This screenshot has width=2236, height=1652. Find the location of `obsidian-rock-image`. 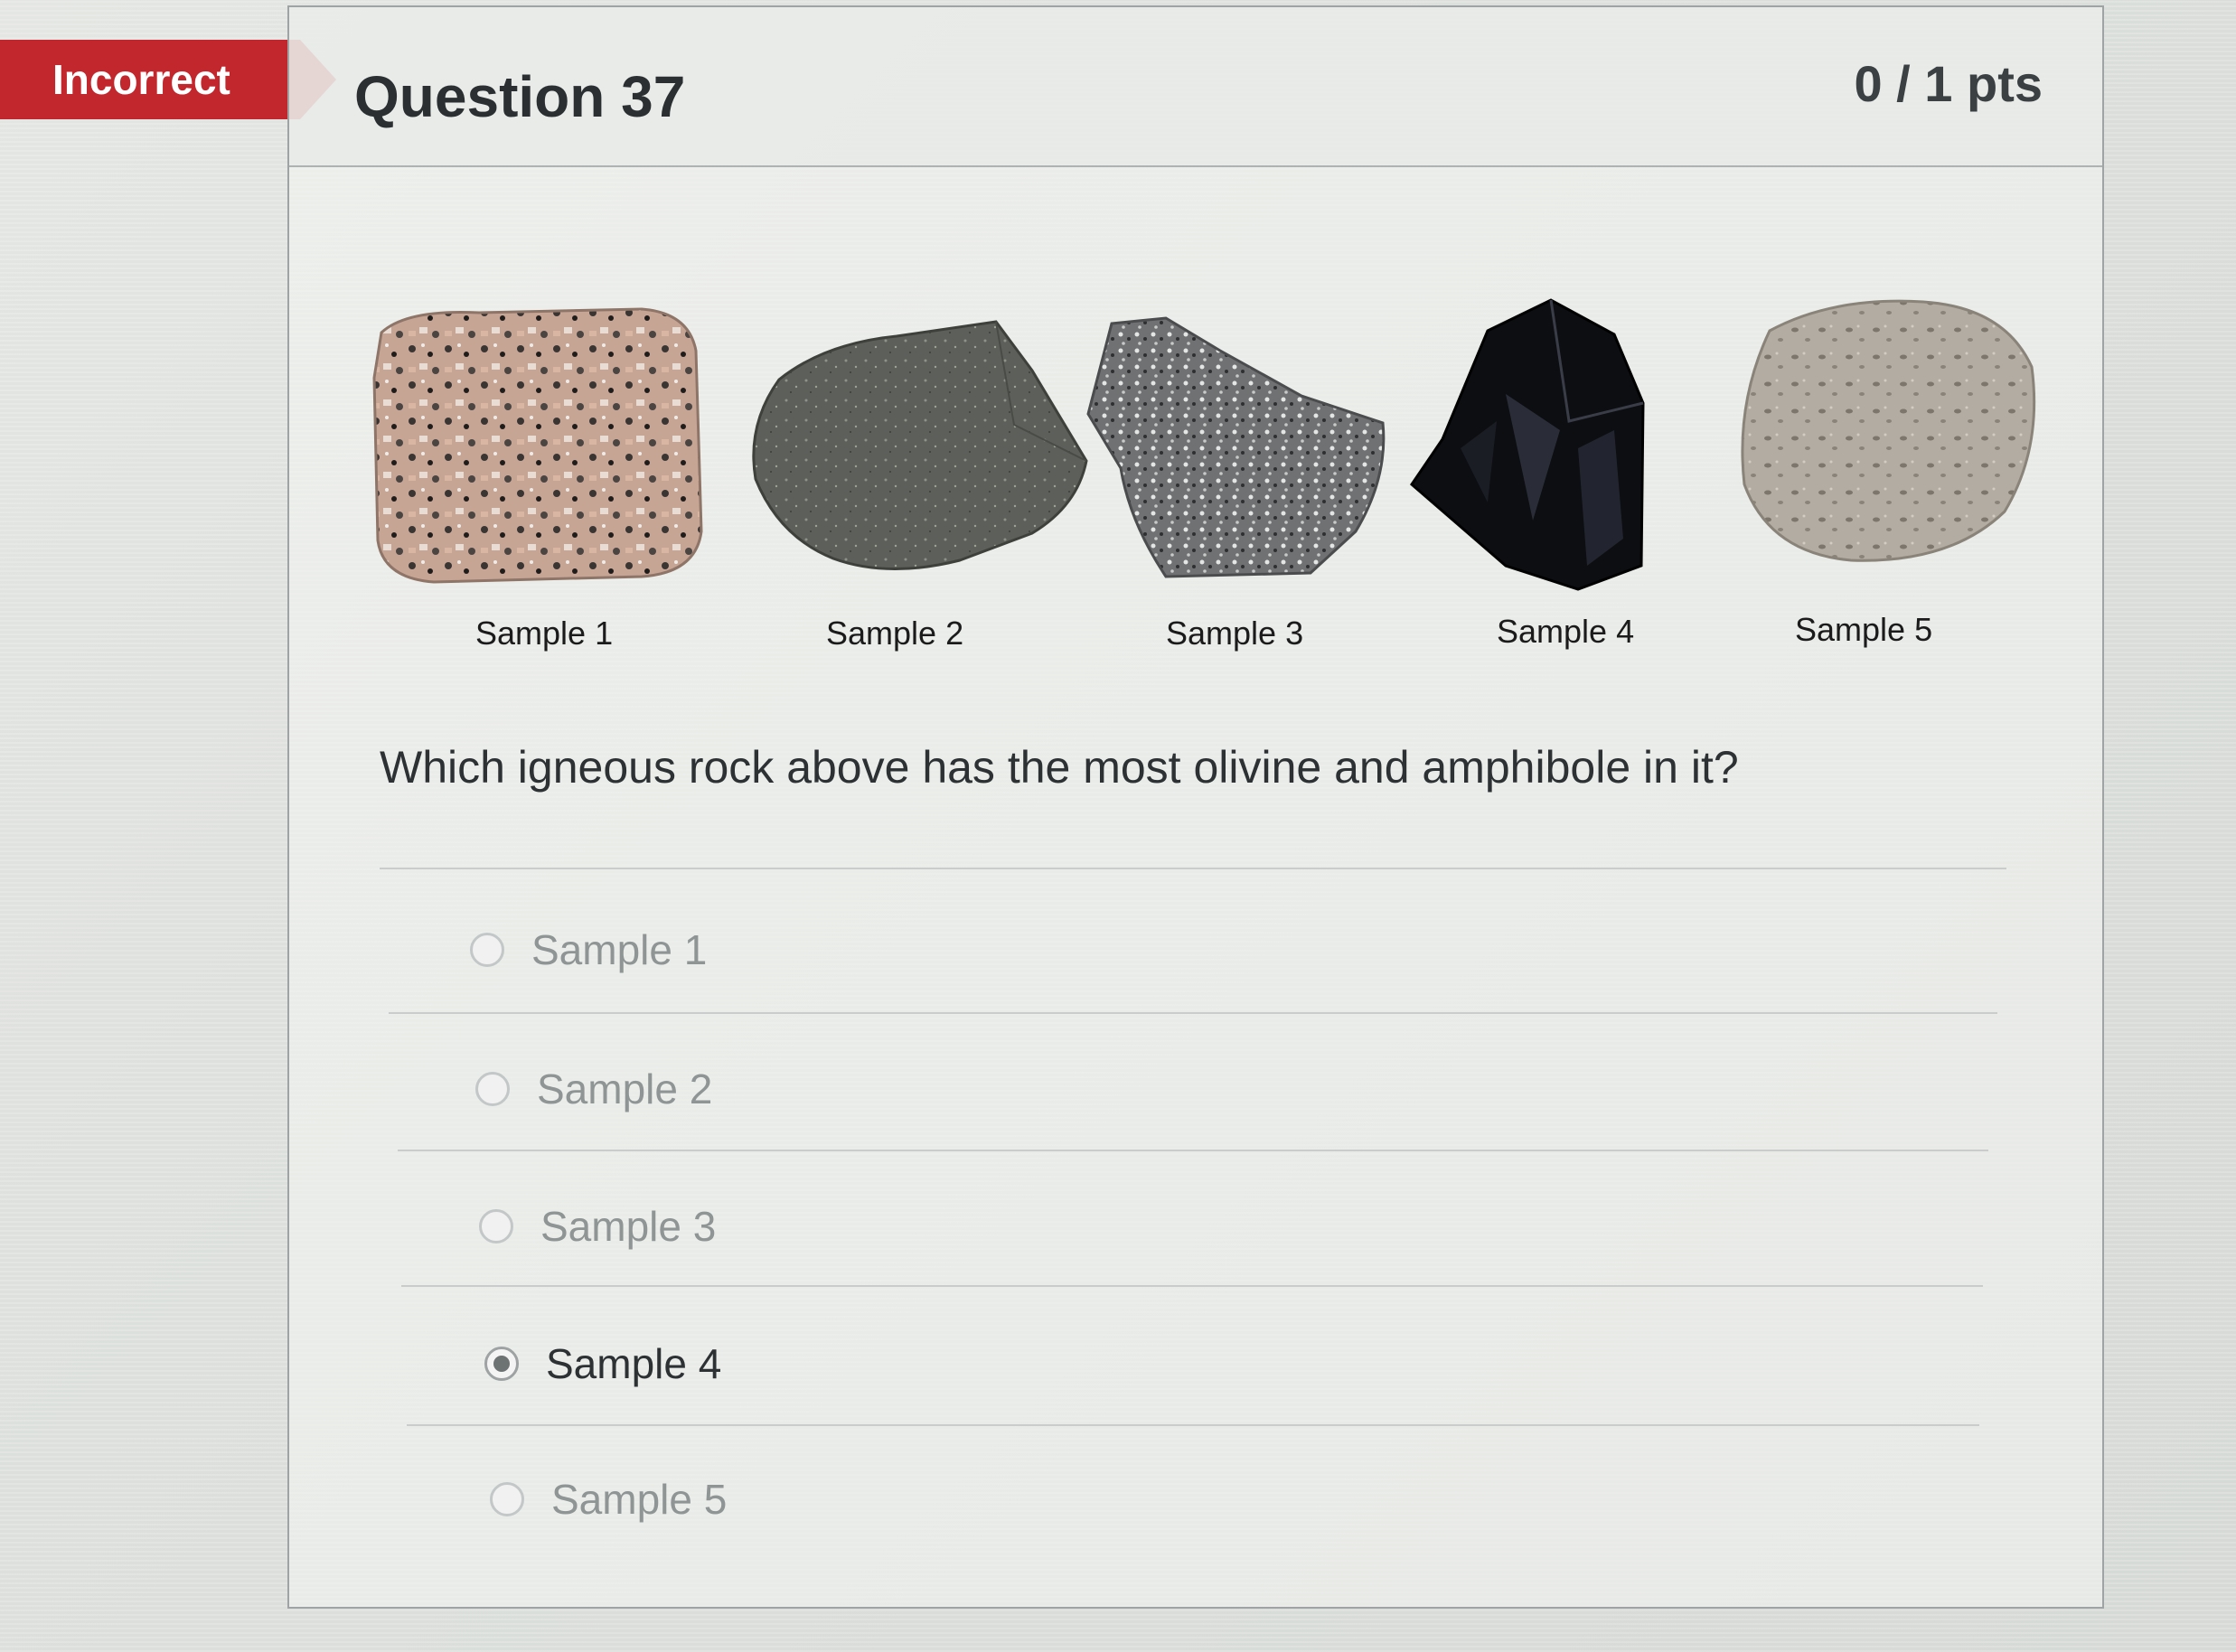

obsidian-rock-image is located at coordinates (1528, 444).